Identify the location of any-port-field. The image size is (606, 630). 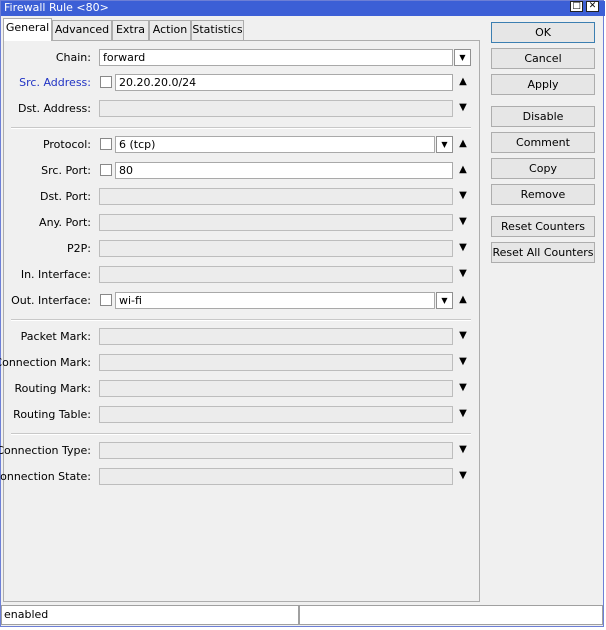
(276, 222).